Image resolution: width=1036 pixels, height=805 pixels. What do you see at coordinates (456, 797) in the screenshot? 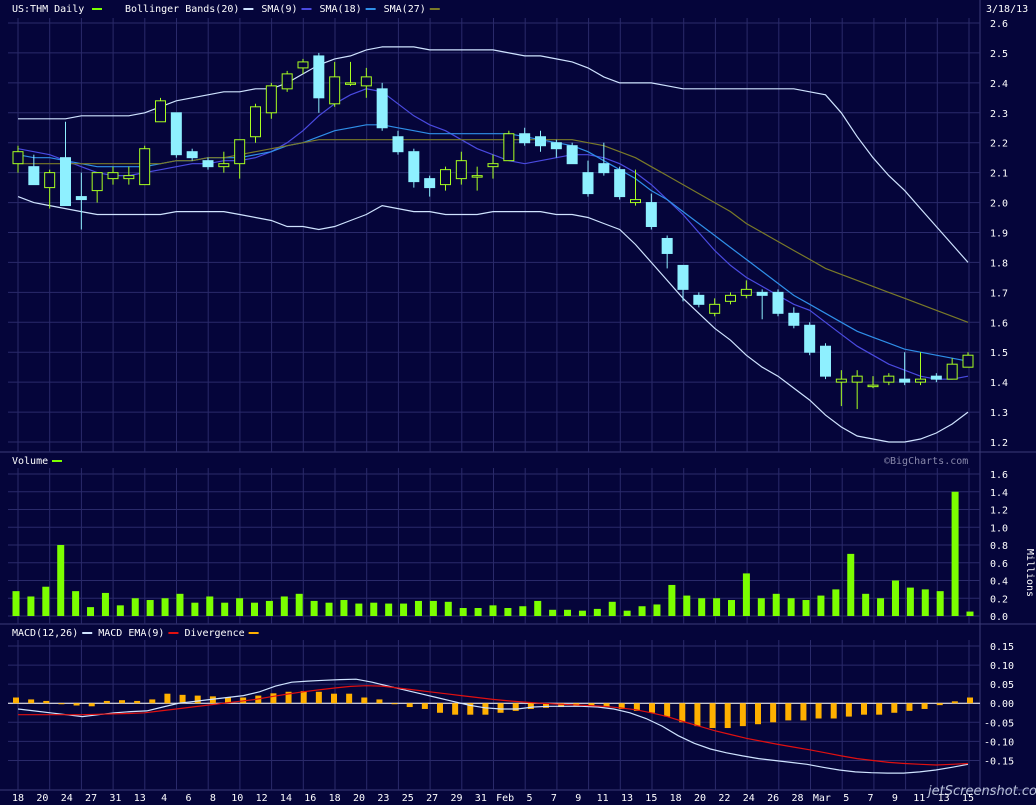
I see `x-tick-label: 29` at bounding box center [456, 797].